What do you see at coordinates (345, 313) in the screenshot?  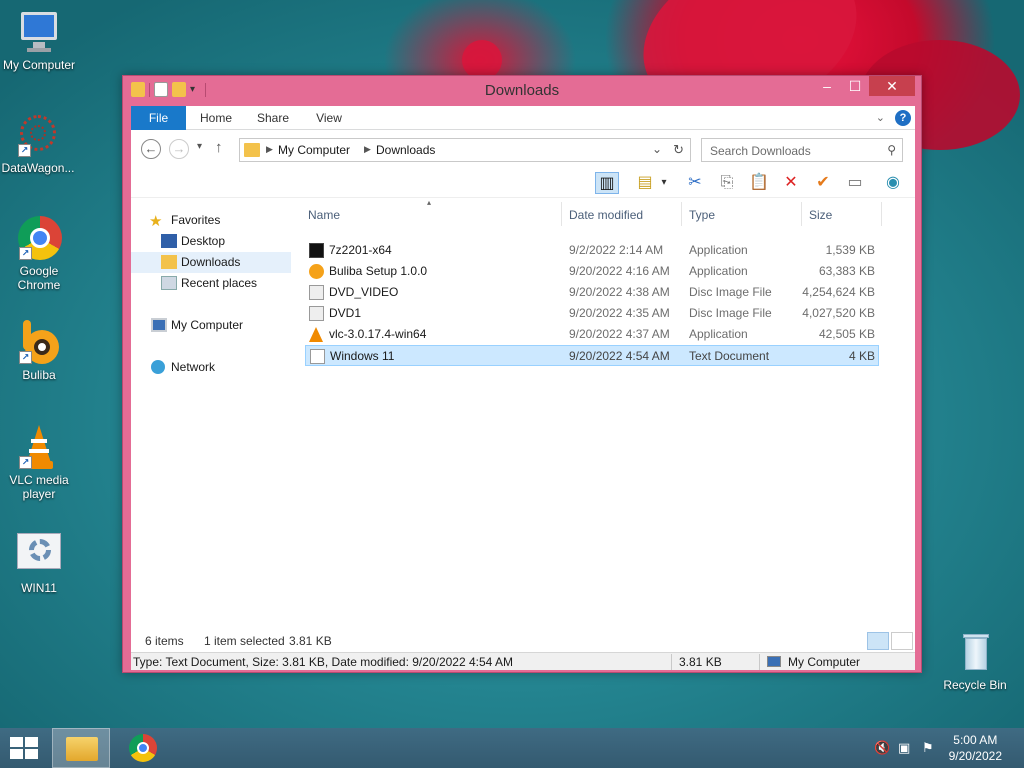 I see `file-name: DVD1` at bounding box center [345, 313].